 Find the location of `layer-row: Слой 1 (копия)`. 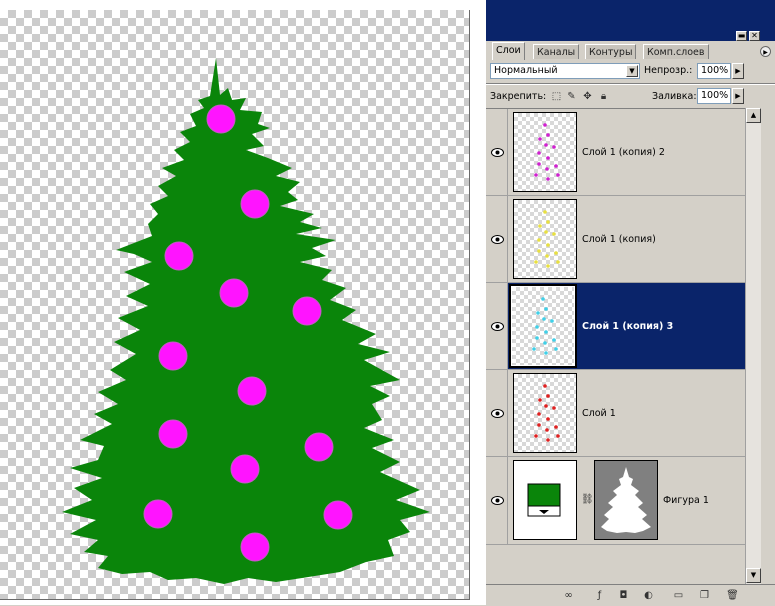

layer-row: Слой 1 (копия) is located at coordinates (615, 239).